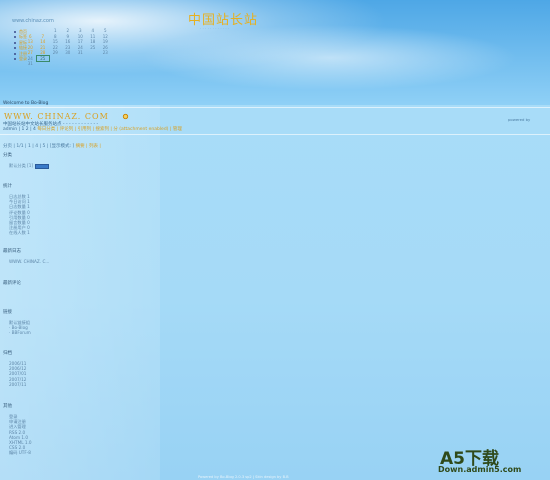 This screenshot has height=480, width=550. Describe the element at coordinates (12, 283) in the screenshot. I see `section-title: 最新评论` at that location.